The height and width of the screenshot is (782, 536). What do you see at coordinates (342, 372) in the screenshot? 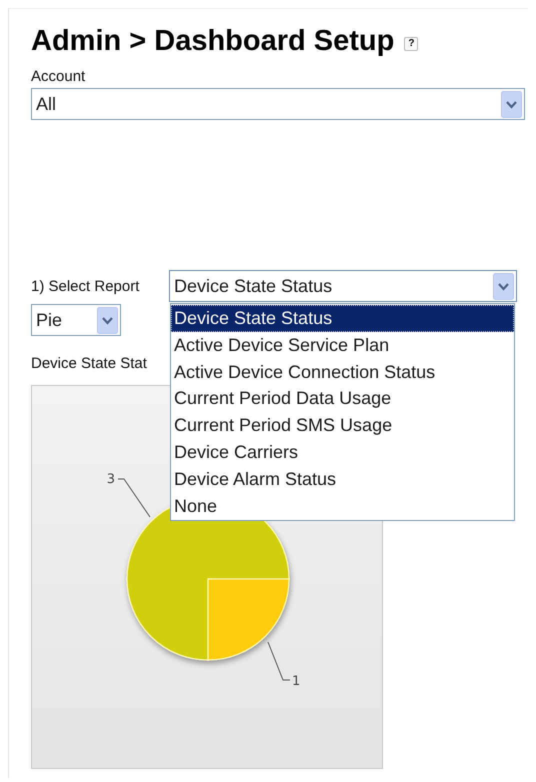
I see `dropdown-option: Active Device Connection Status` at bounding box center [342, 372].